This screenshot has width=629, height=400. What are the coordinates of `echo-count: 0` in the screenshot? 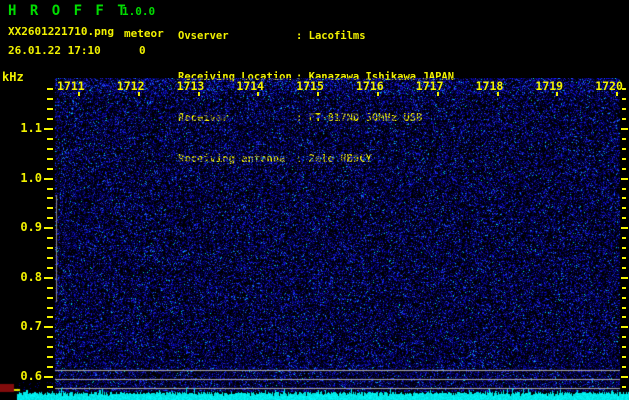 It's located at (142, 50).